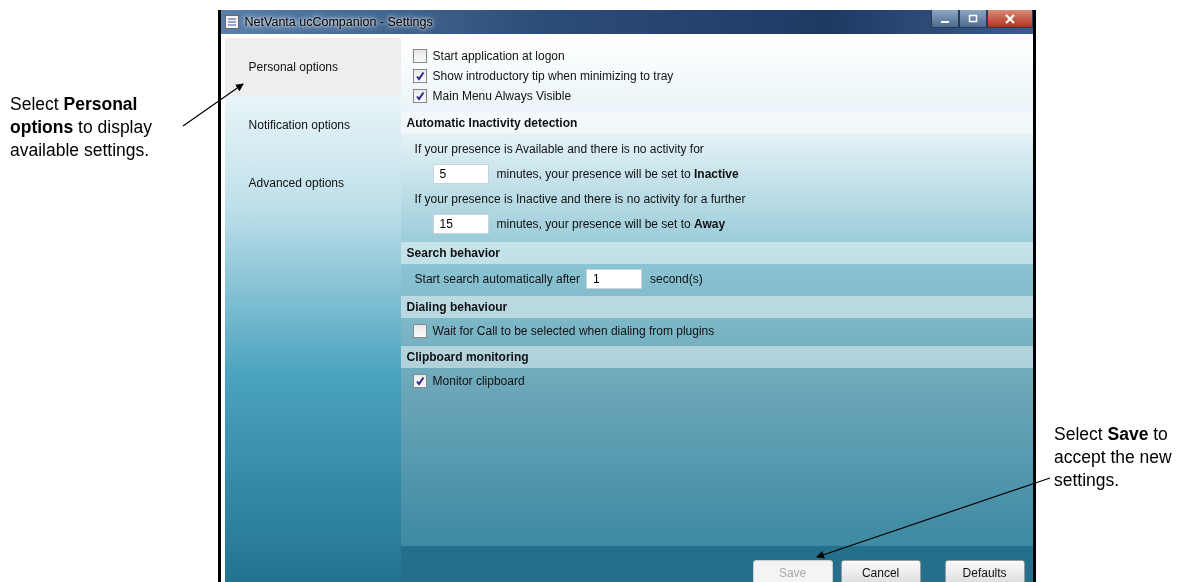 The width and height of the screenshot is (1202, 582). I want to click on maximize-button, so click(973, 19).